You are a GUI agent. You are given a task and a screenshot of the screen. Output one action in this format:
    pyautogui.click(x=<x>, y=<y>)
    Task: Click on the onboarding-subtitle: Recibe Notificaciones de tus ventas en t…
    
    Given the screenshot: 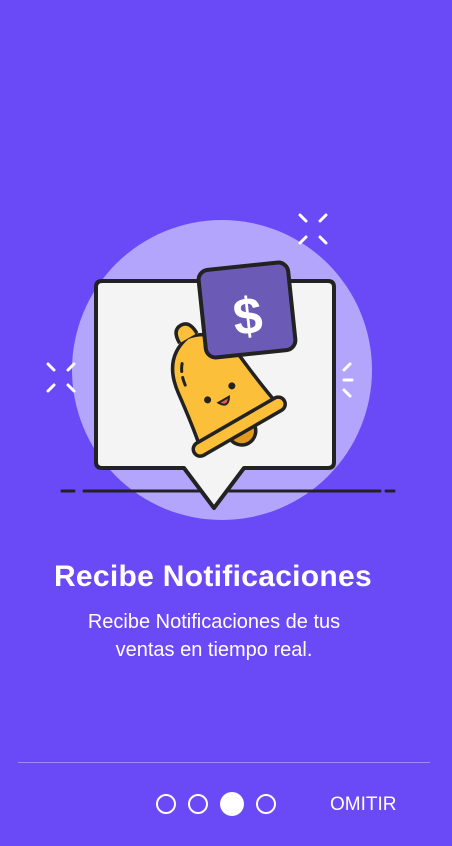 What is the action you would take?
    pyautogui.click(x=214, y=636)
    